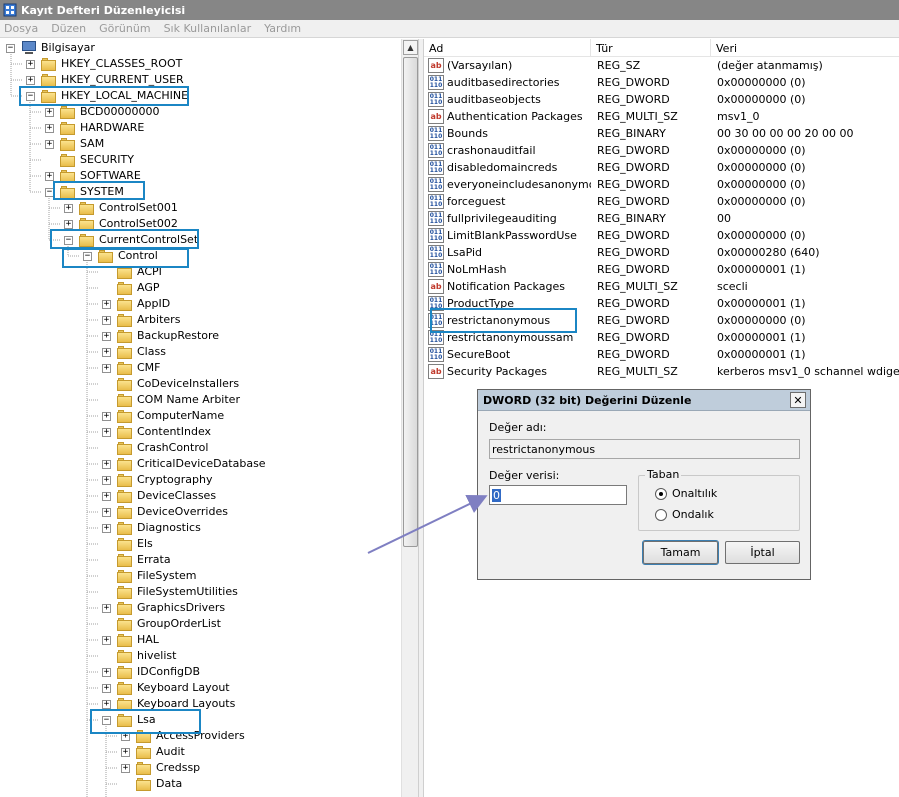 Image resolution: width=899 pixels, height=797 pixels. Describe the element at coordinates (152, 528) in the screenshot. I see `tree-node-diagnostics: + Diagnostics` at that location.